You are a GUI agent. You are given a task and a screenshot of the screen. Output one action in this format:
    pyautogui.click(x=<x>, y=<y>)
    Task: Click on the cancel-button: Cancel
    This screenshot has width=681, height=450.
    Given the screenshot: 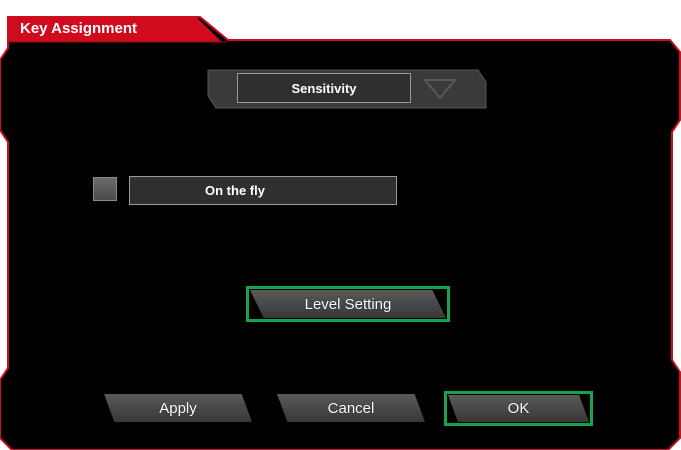 What is the action you would take?
    pyautogui.click(x=351, y=408)
    